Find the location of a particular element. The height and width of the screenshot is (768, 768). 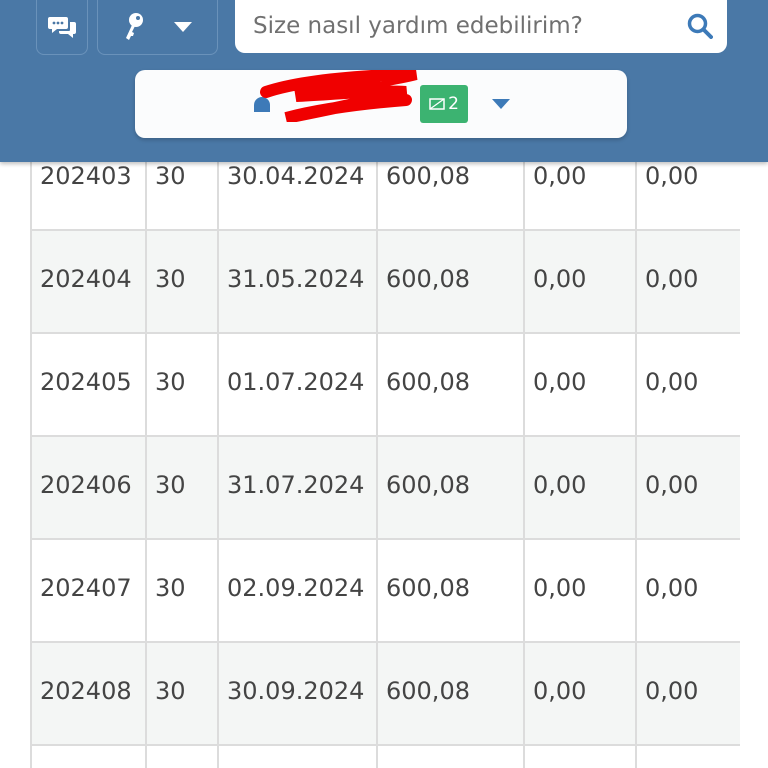

key-button is located at coordinates (157, 27).